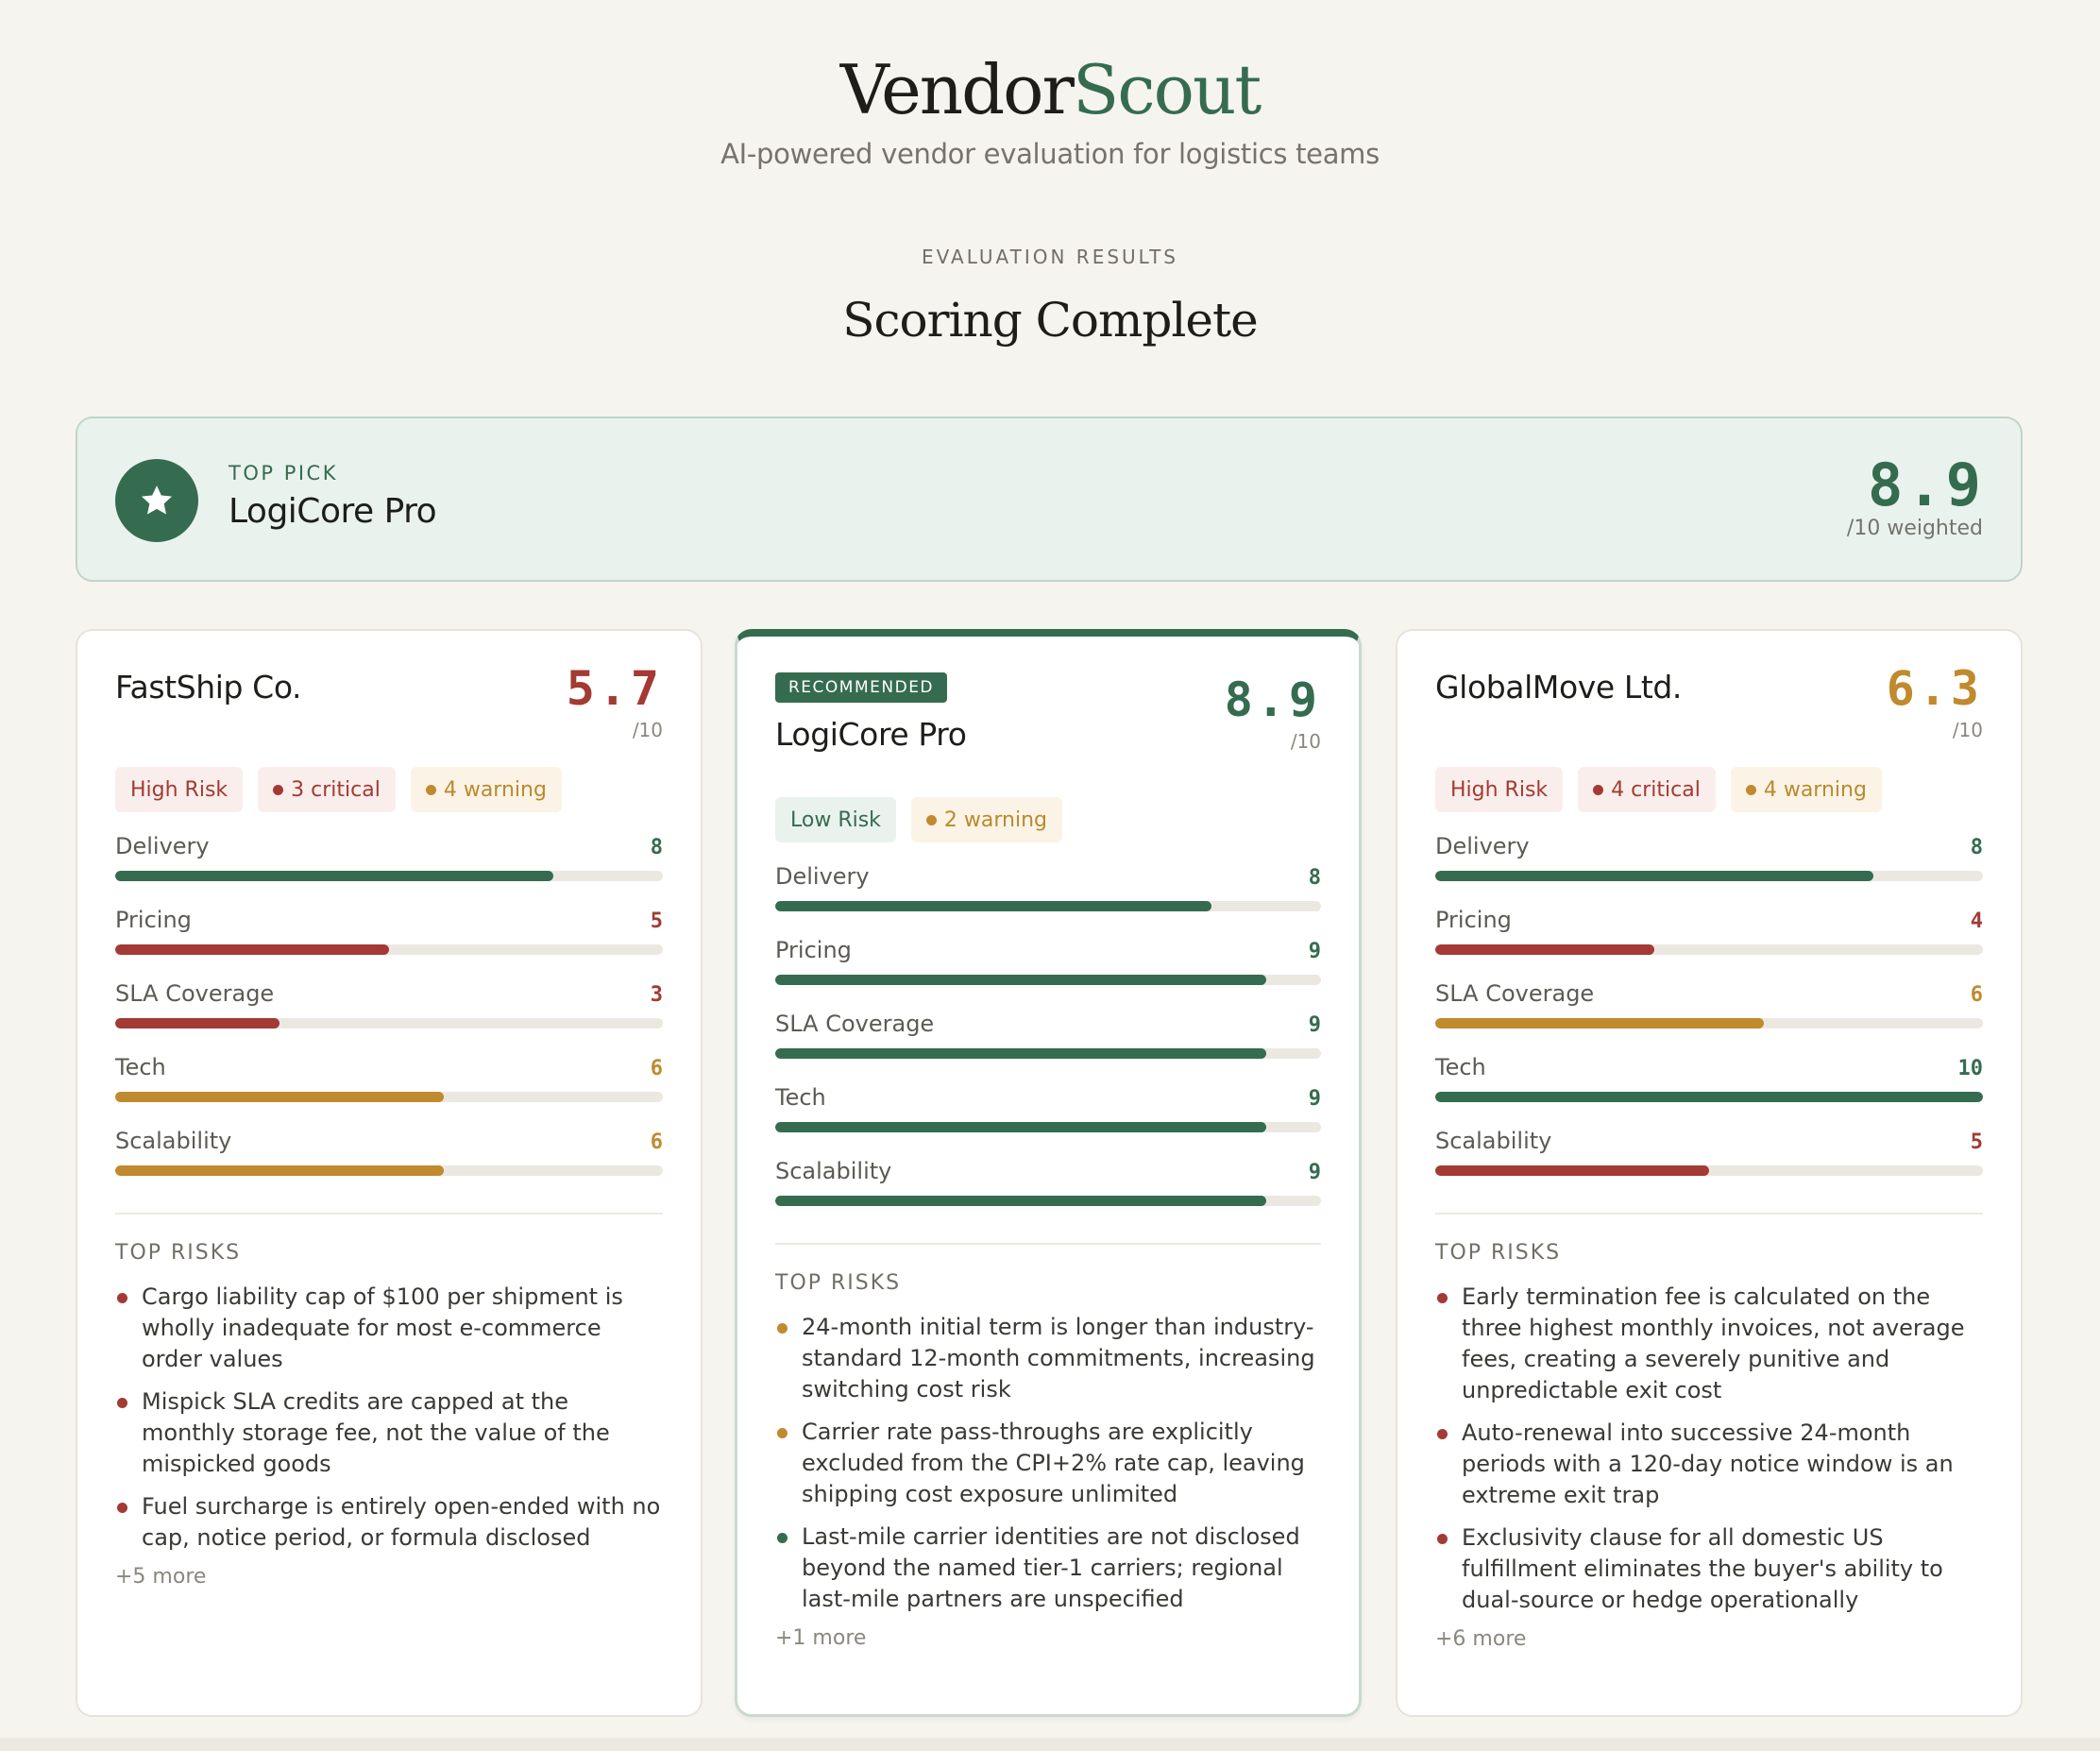 This screenshot has width=2100, height=1751. Describe the element at coordinates (178, 1253) in the screenshot. I see `top-risks-heading: TOP RISKS` at that location.